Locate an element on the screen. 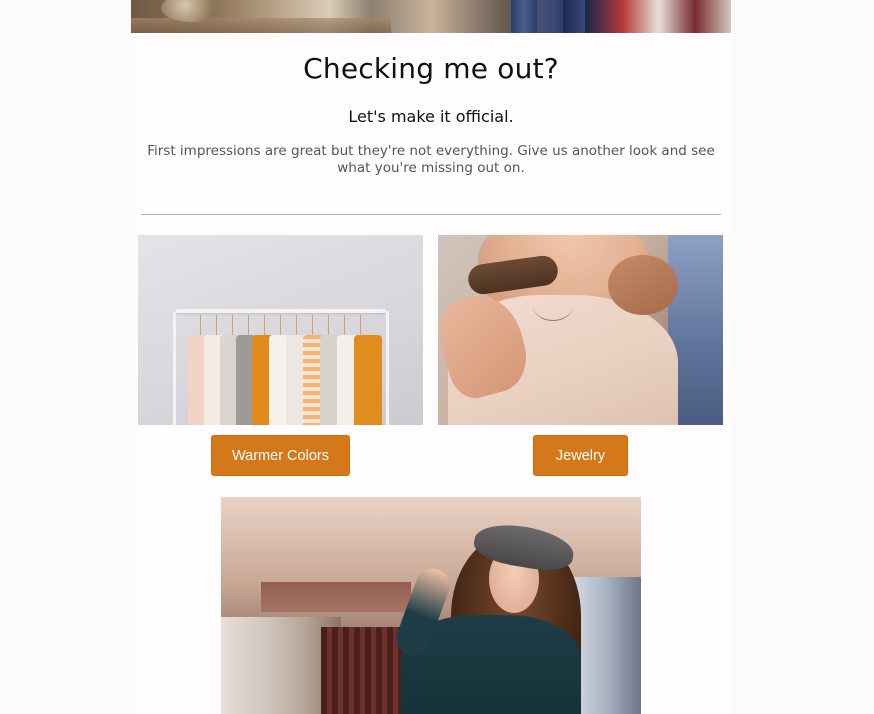  warmer-colors-button: Warmer Colors is located at coordinates (280, 455).